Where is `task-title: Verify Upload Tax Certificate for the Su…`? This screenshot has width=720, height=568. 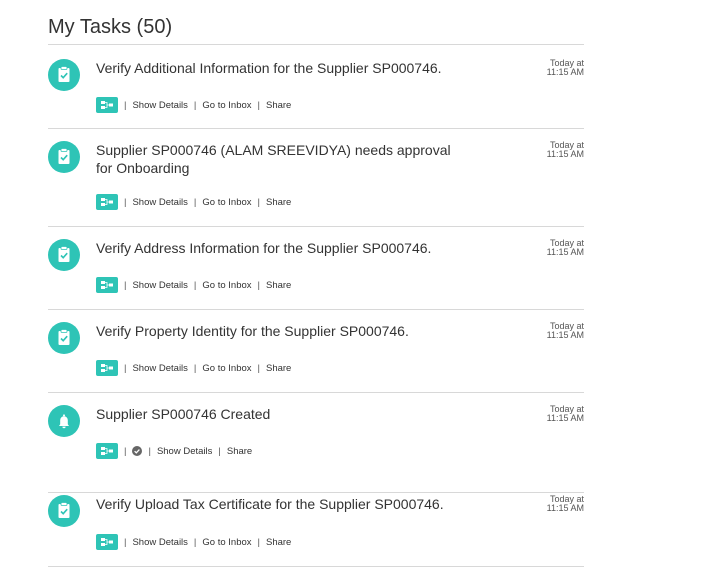 task-title: Verify Upload Tax Certificate for the Su… is located at coordinates (286, 504).